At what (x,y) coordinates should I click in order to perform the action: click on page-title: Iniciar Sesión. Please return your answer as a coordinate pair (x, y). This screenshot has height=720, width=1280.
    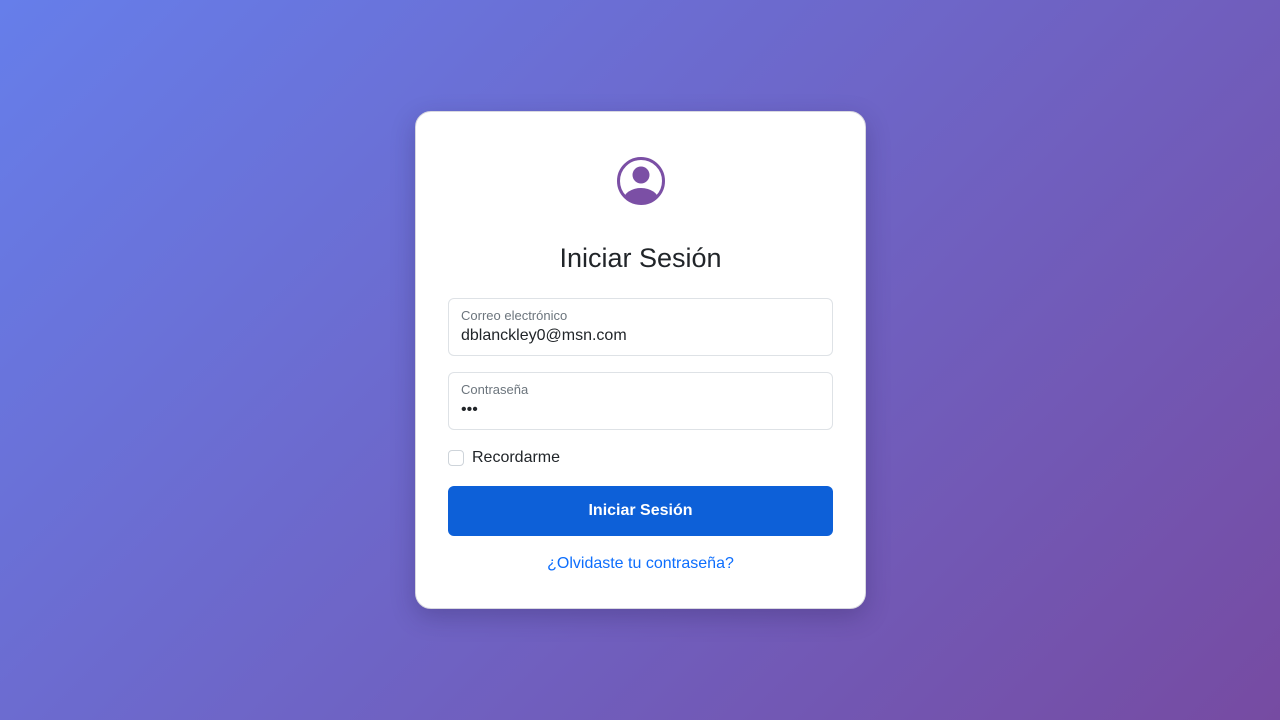
    Looking at the image, I should click on (640, 258).